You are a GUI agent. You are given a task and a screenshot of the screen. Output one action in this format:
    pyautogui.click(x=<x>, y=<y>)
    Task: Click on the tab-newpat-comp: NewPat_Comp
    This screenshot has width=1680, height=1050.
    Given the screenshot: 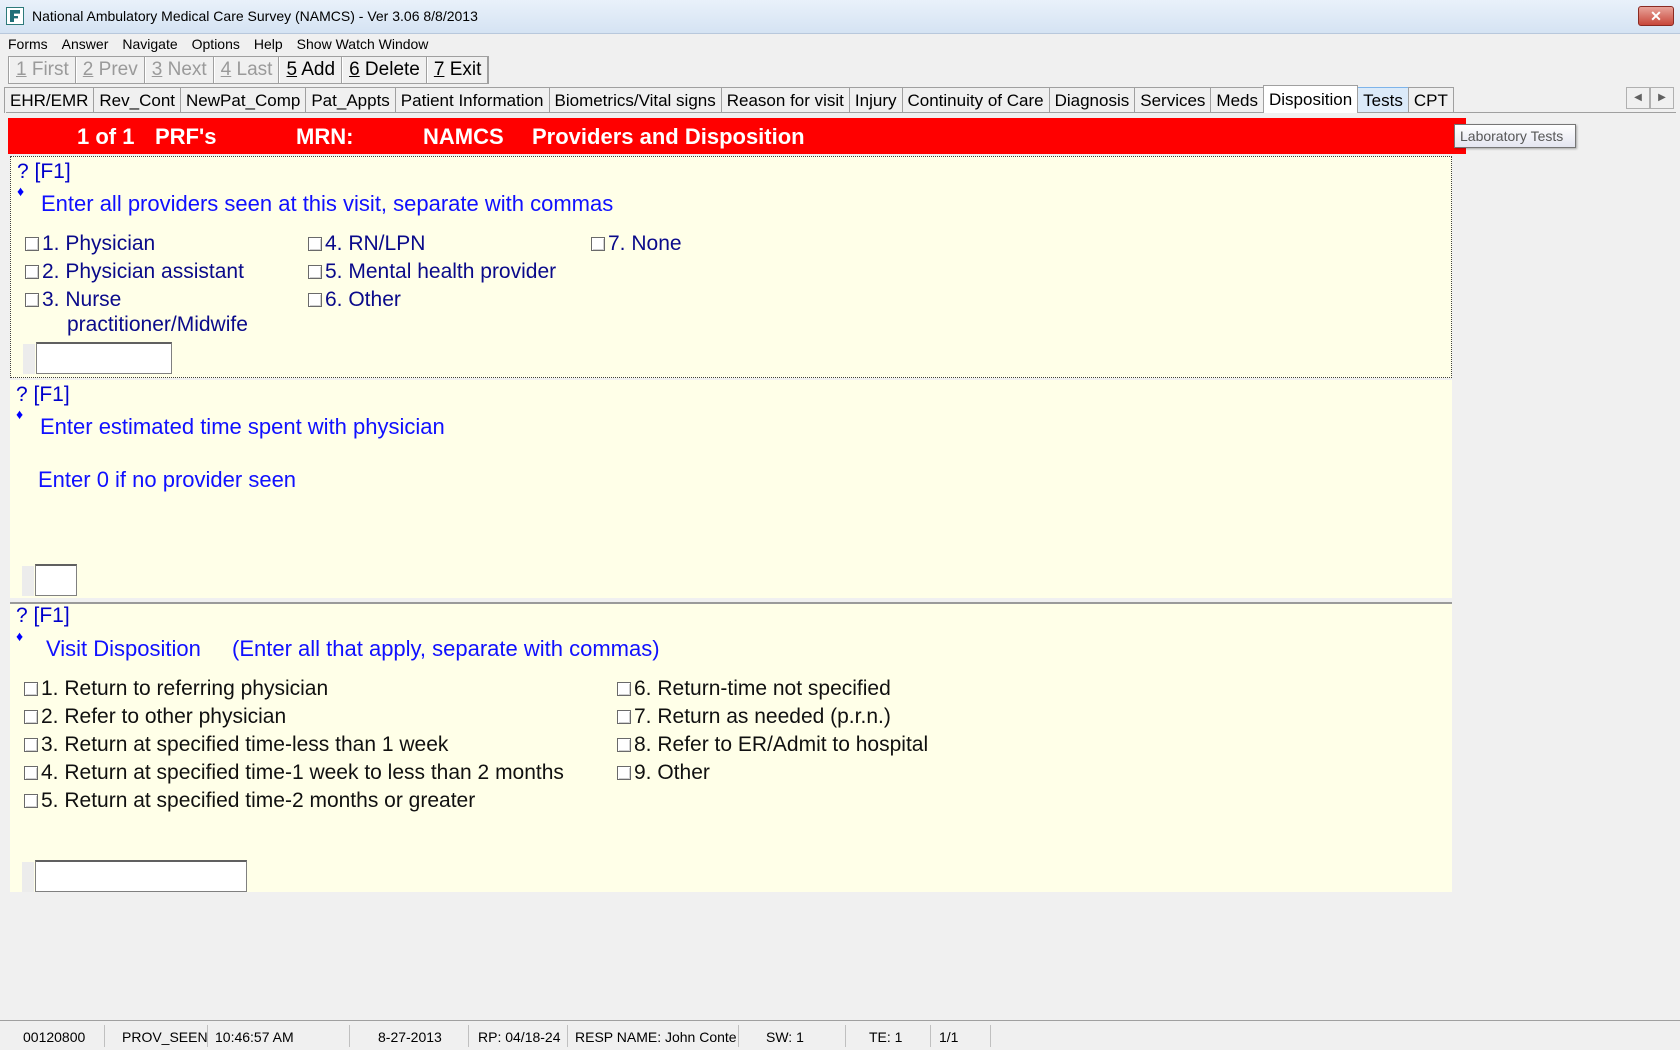 What is the action you would take?
    pyautogui.click(x=243, y=100)
    